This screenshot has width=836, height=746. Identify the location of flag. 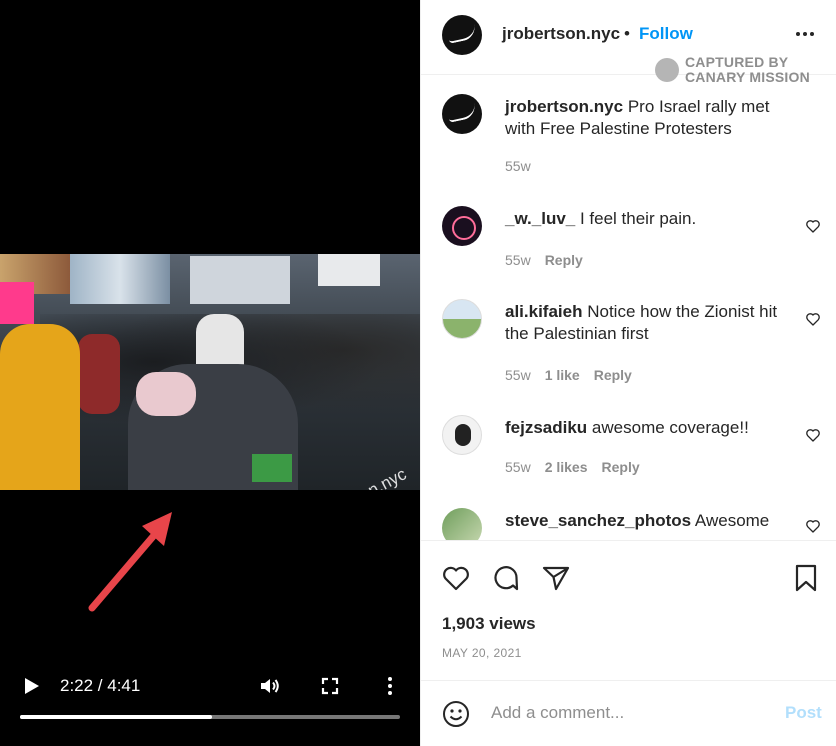
(272, 468).